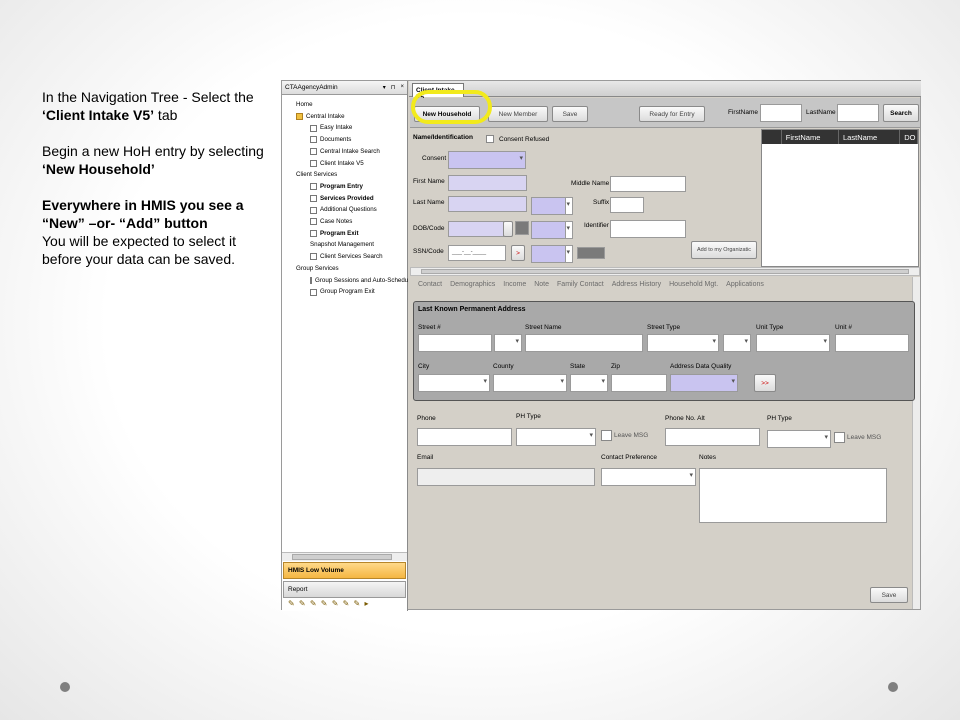  What do you see at coordinates (909, 137) in the screenshot?
I see `grid-header-dob: DO` at bounding box center [909, 137].